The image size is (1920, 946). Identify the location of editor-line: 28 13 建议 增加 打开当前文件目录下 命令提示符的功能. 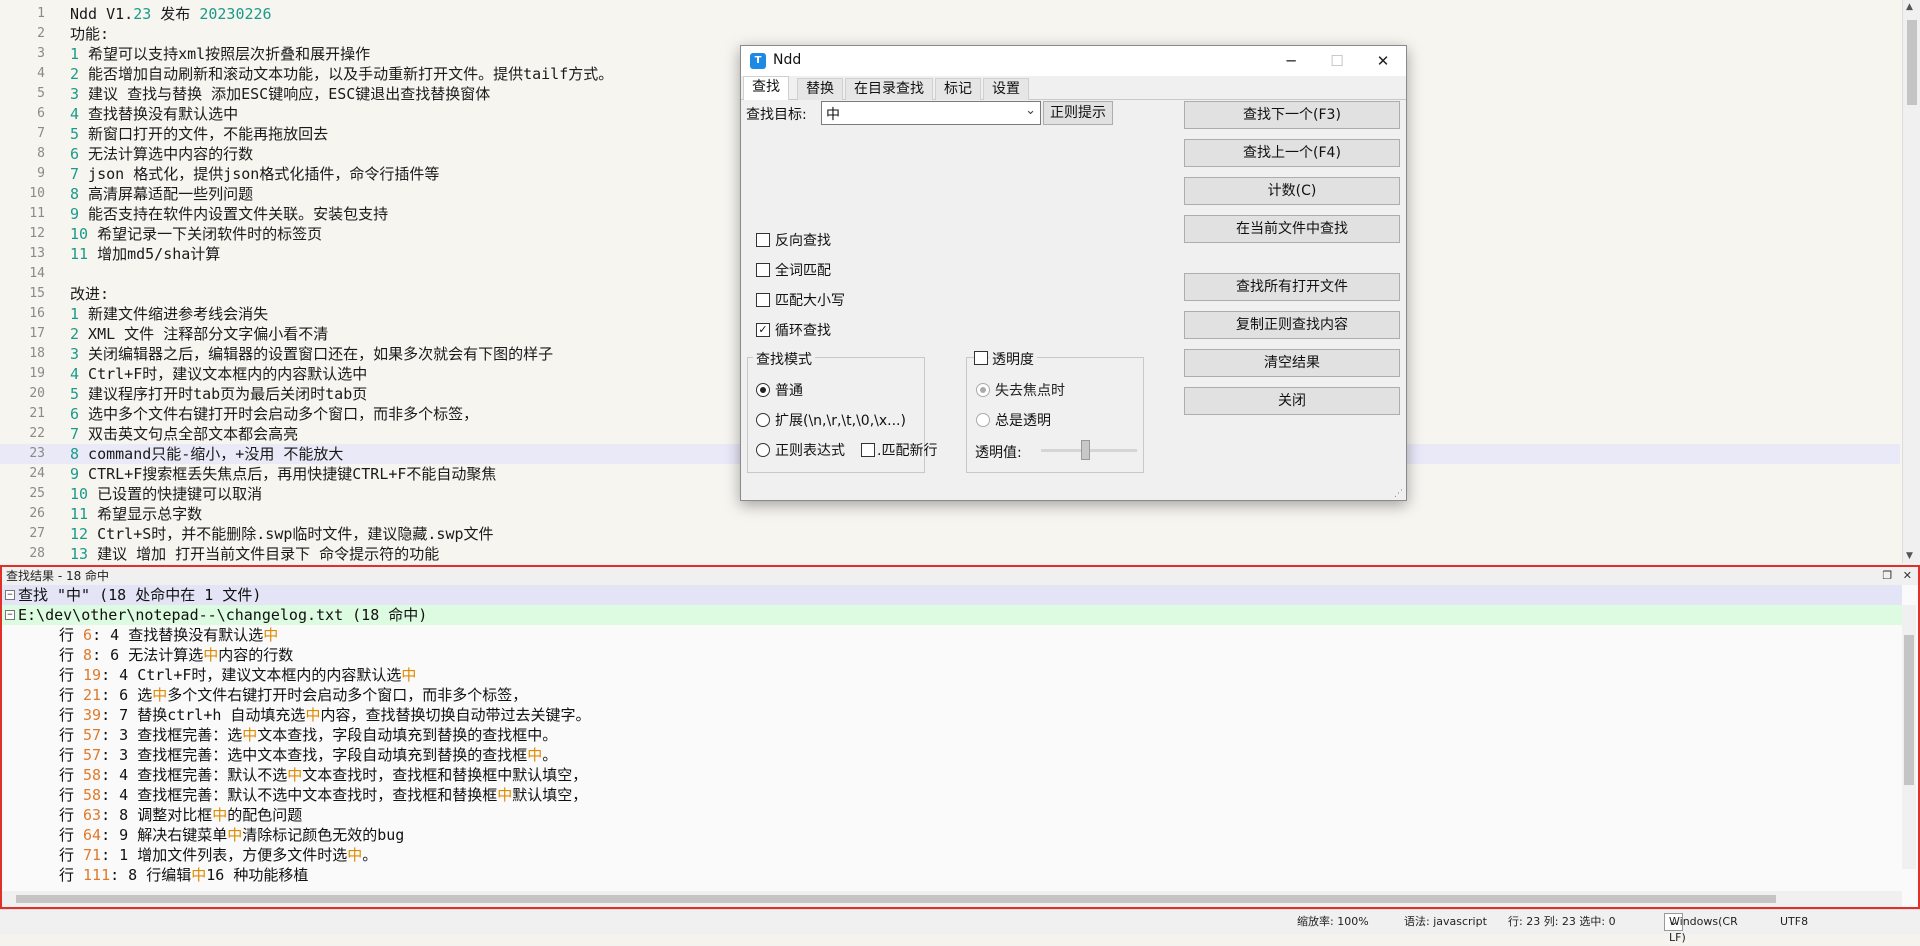
(950, 553).